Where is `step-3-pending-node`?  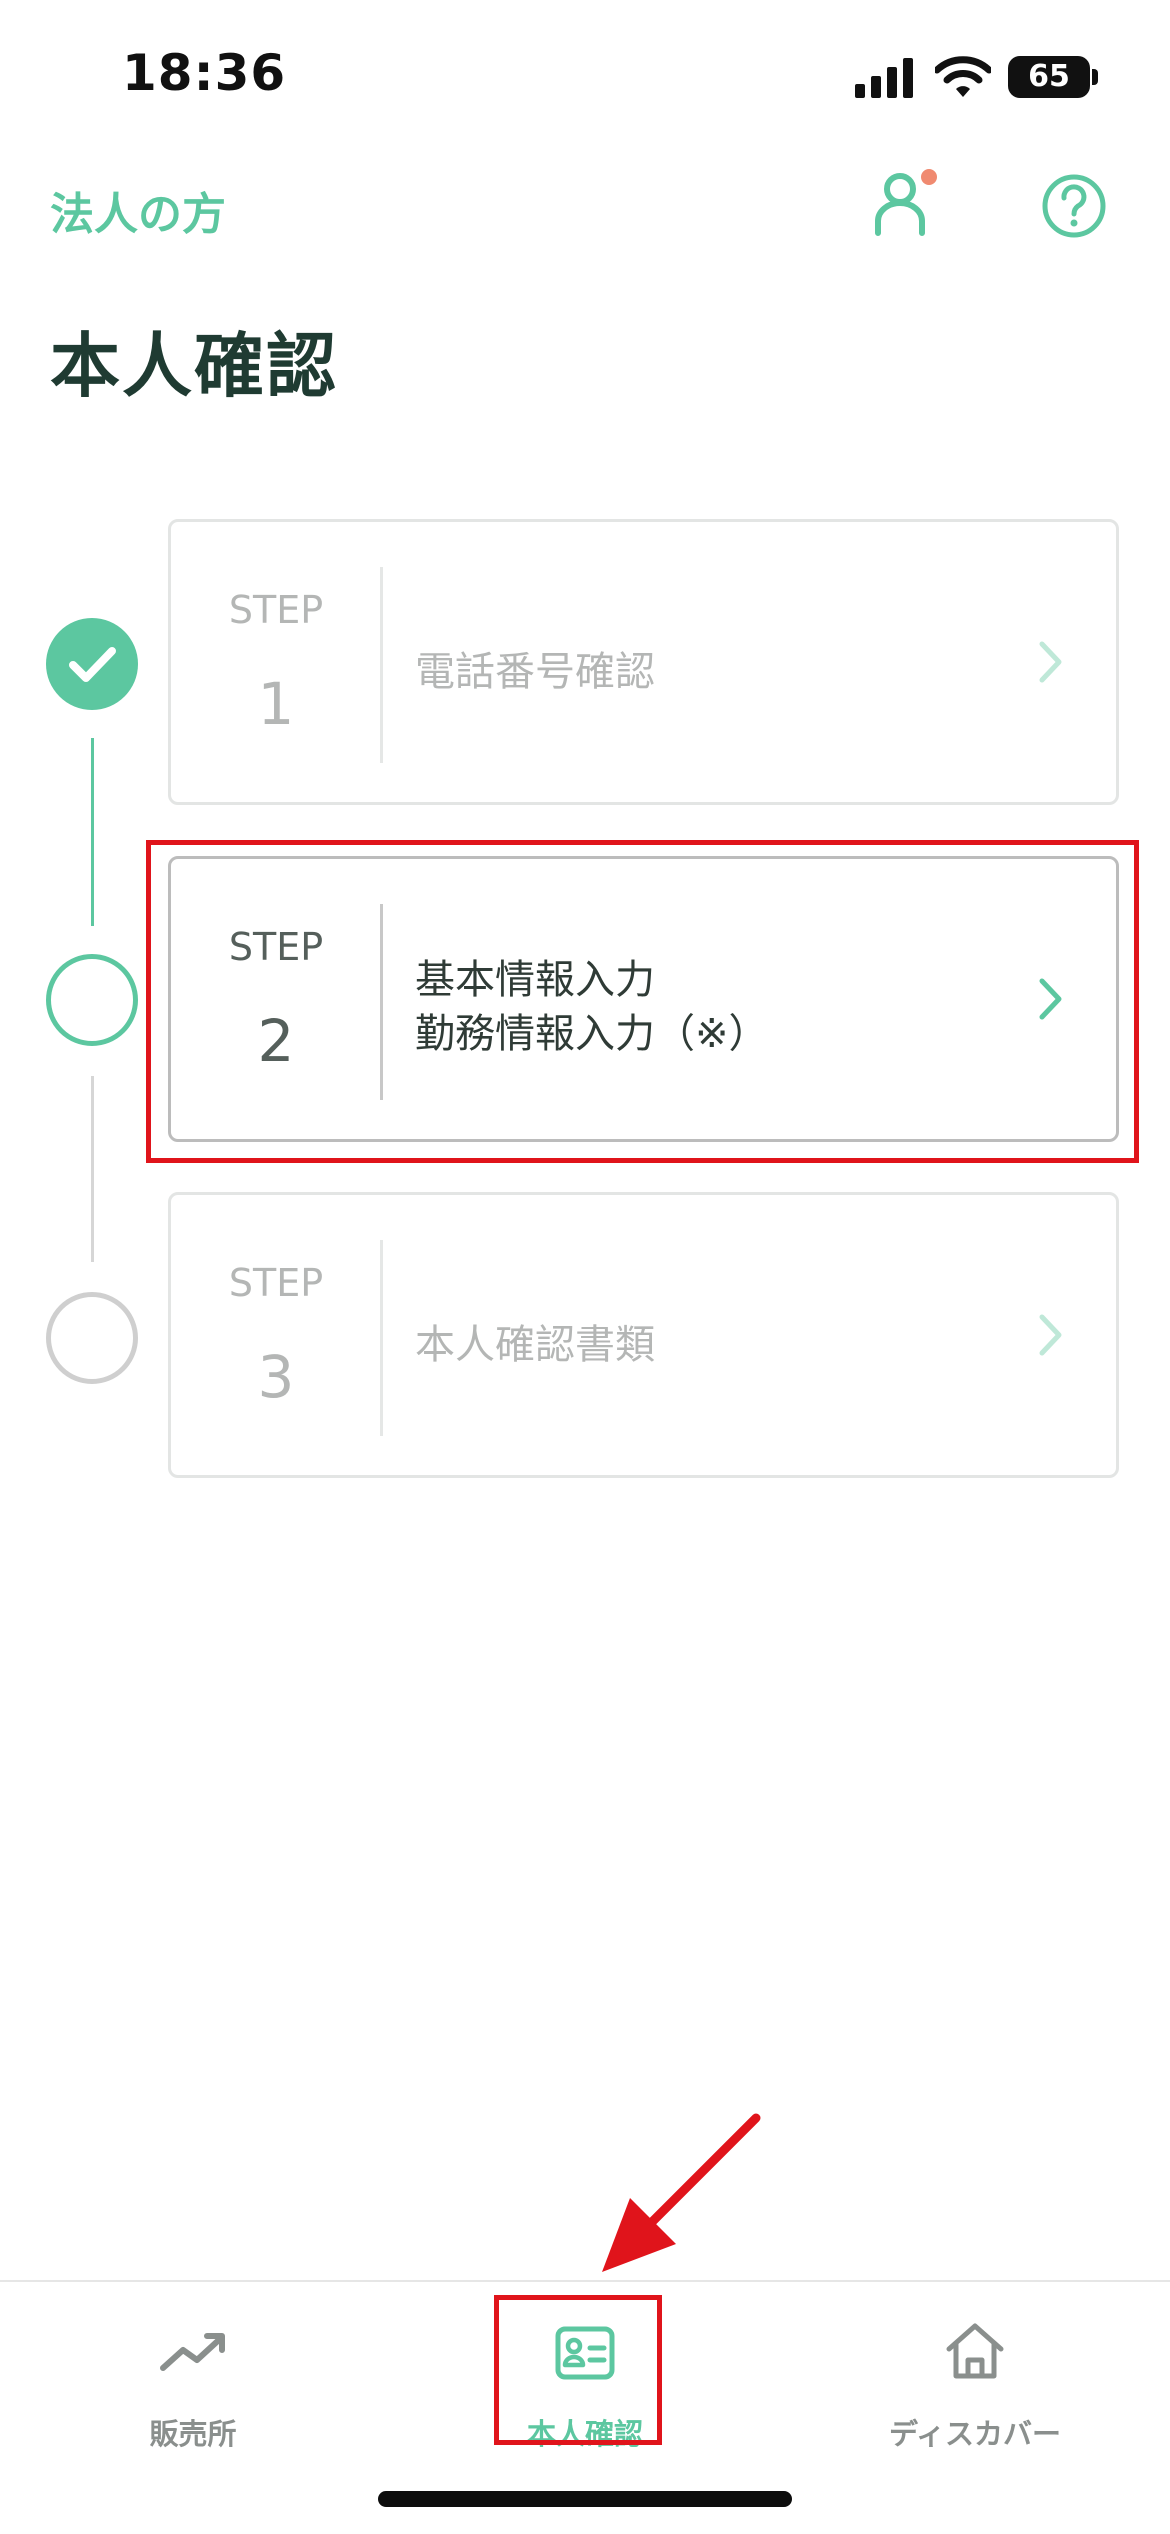 step-3-pending-node is located at coordinates (92, 1338).